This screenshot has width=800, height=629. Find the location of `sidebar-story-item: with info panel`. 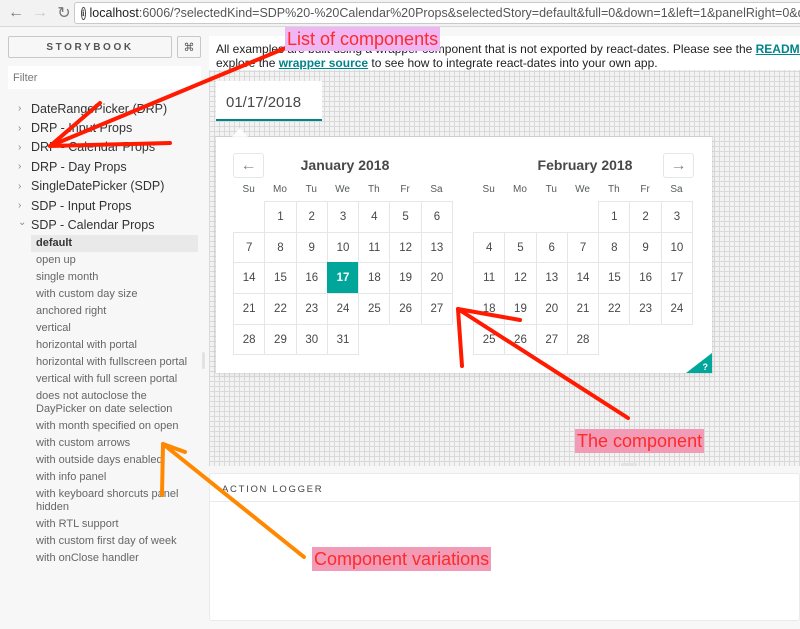

sidebar-story-item: with info panel is located at coordinates (114, 477).